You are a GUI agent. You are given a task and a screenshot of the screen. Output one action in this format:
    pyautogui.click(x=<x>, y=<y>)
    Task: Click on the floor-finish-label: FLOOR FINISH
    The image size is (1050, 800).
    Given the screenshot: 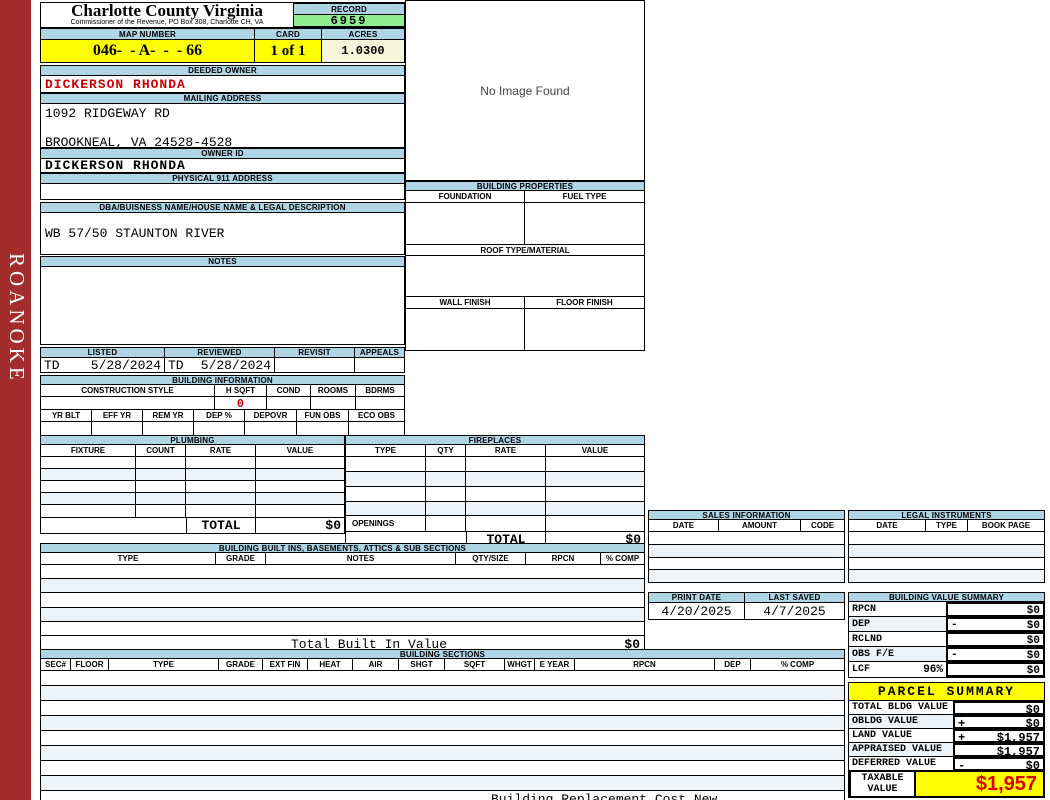 What is the action you would take?
    pyautogui.click(x=584, y=302)
    